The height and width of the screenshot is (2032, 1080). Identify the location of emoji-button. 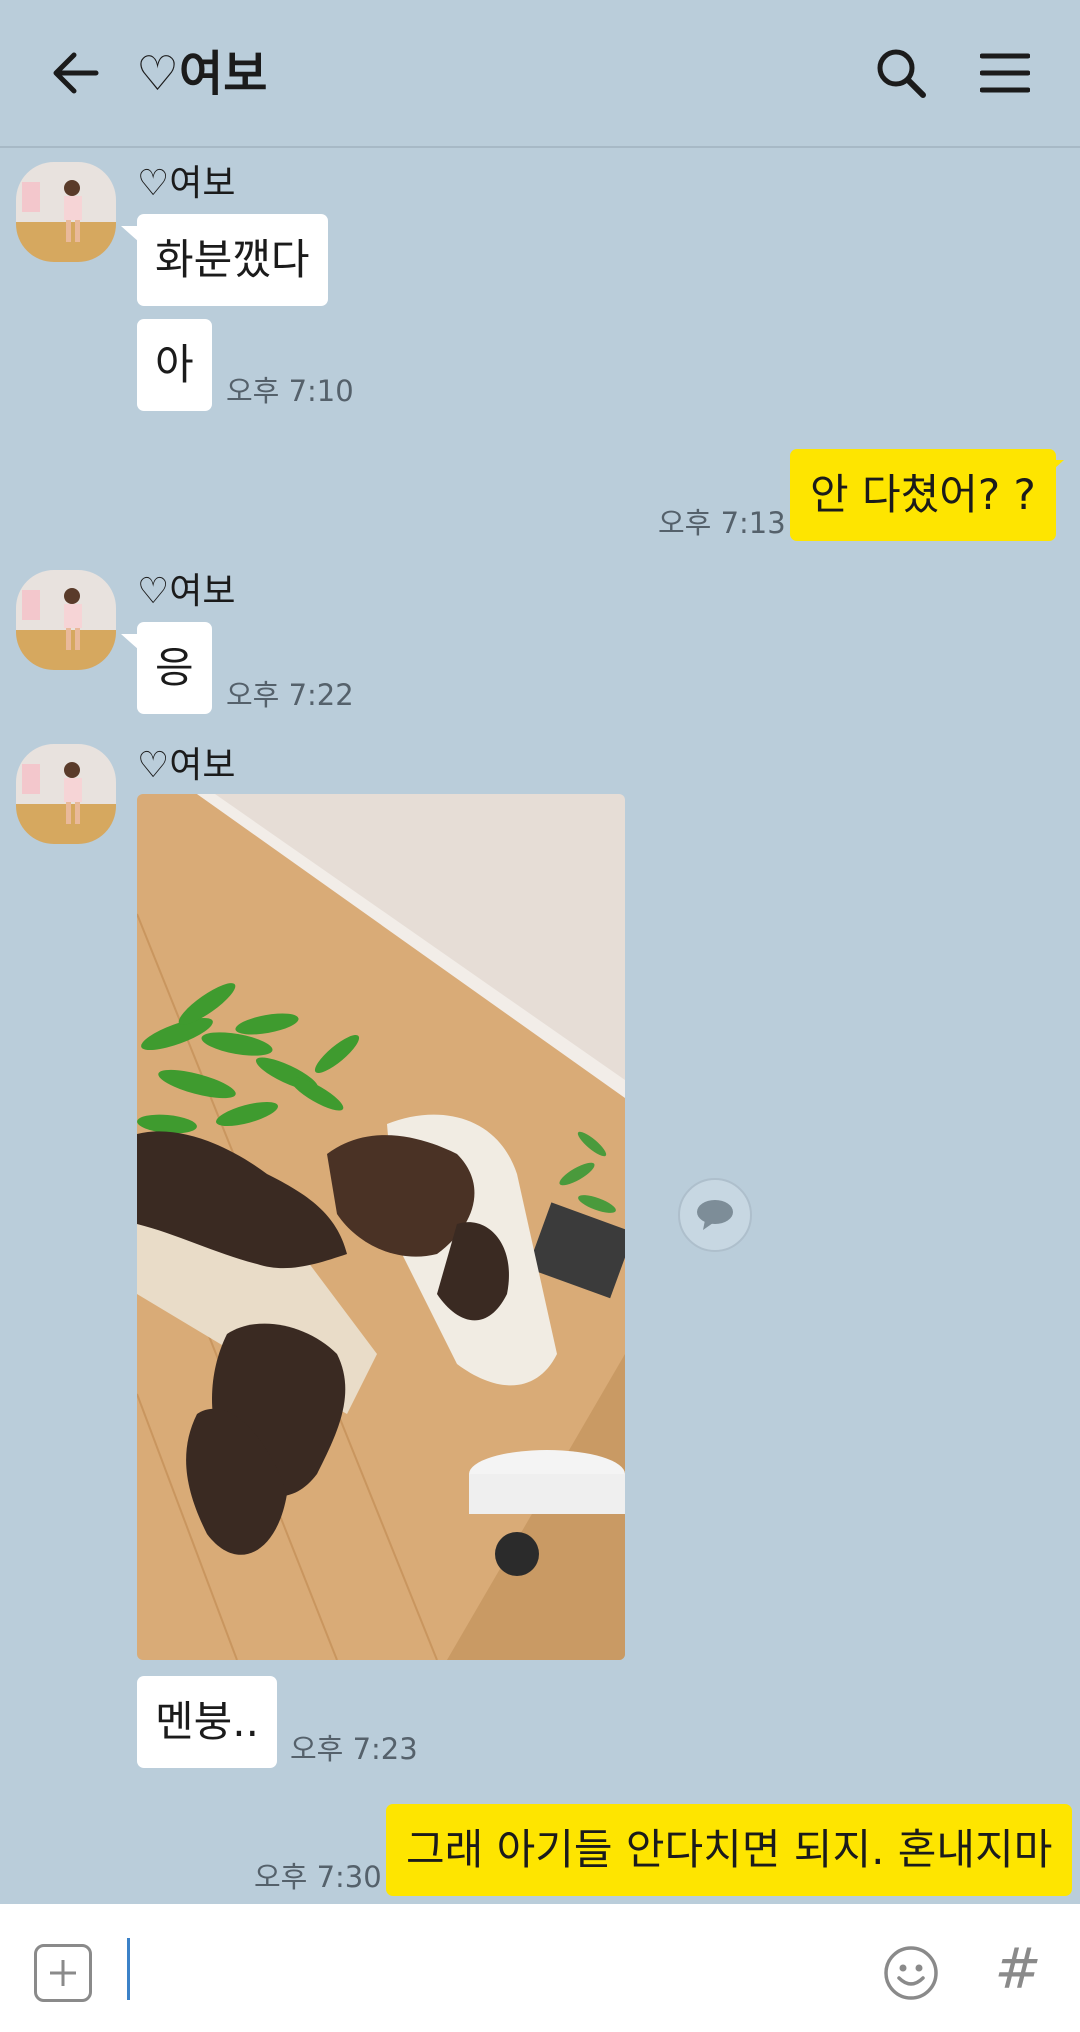
(911, 1973).